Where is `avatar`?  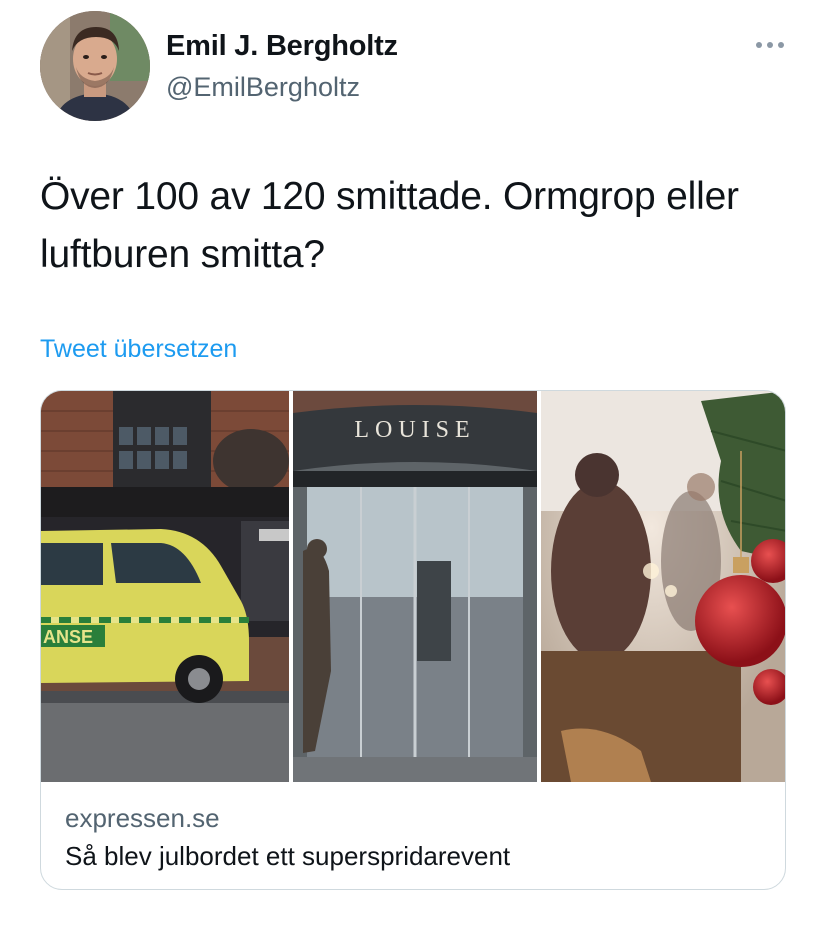
avatar is located at coordinates (95, 66).